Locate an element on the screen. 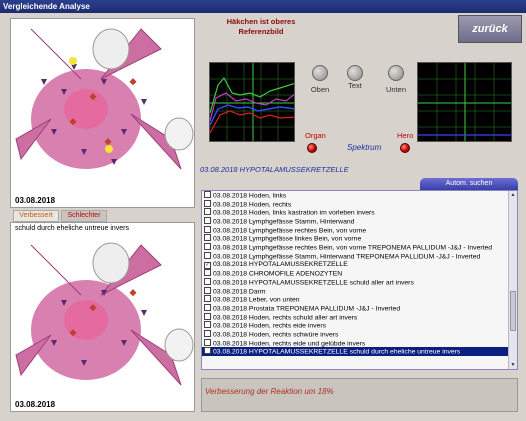 The height and width of the screenshot is (421, 526). list-scrollbar: ▲ ▼ is located at coordinates (512, 280).